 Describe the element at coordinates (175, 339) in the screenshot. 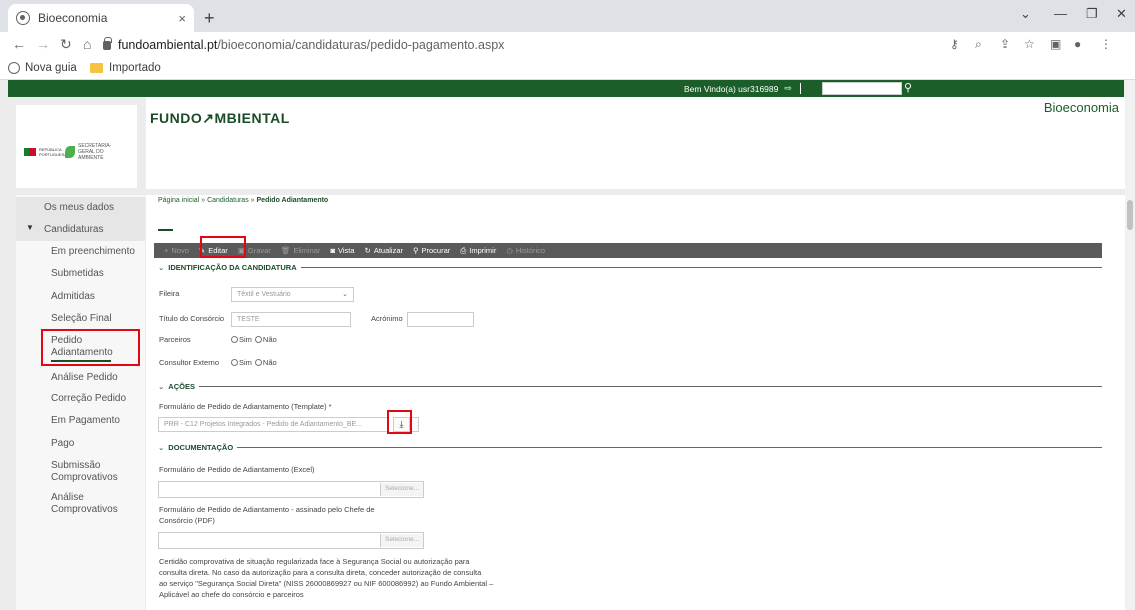

I see `parceiros-label: Parceiros` at that location.